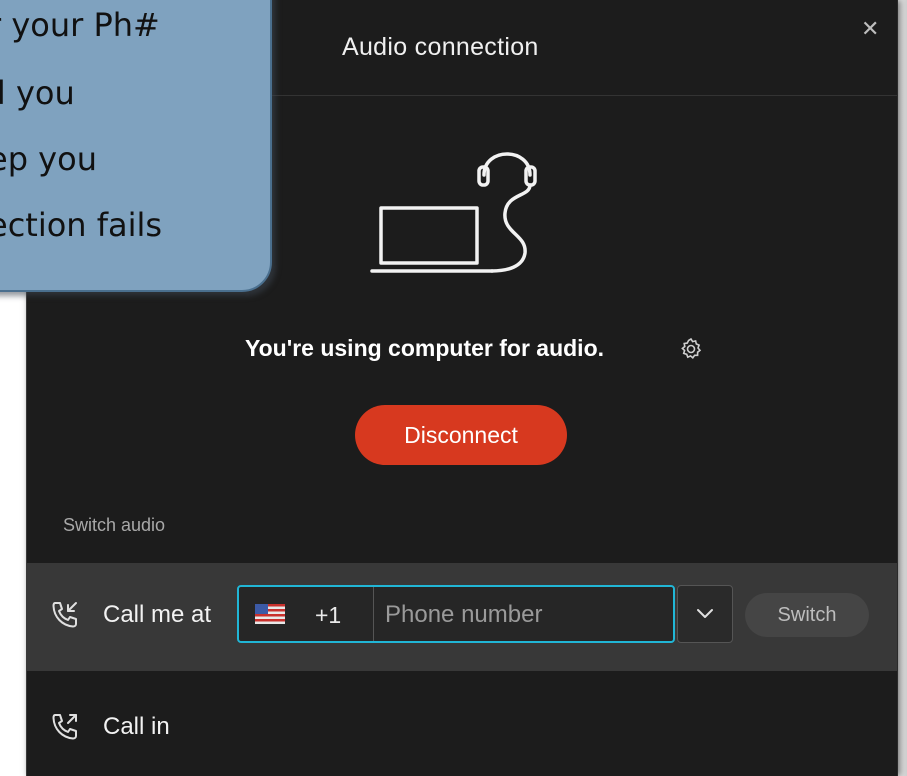 This screenshot has height=776, width=907. I want to click on disconnect-button: Disconnect, so click(461, 435).